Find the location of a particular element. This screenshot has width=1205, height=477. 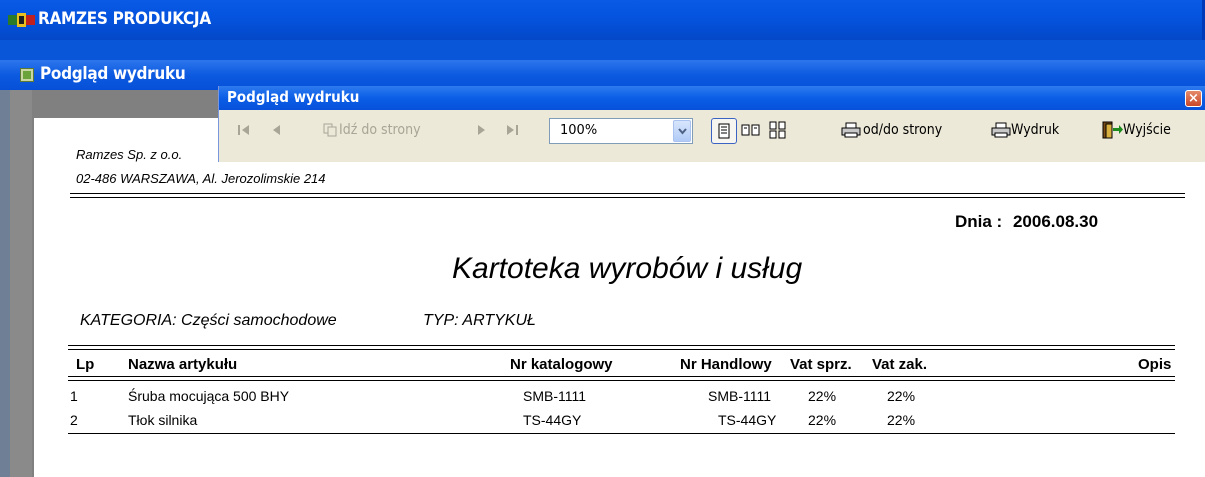

window-icon is located at coordinates (27, 75).